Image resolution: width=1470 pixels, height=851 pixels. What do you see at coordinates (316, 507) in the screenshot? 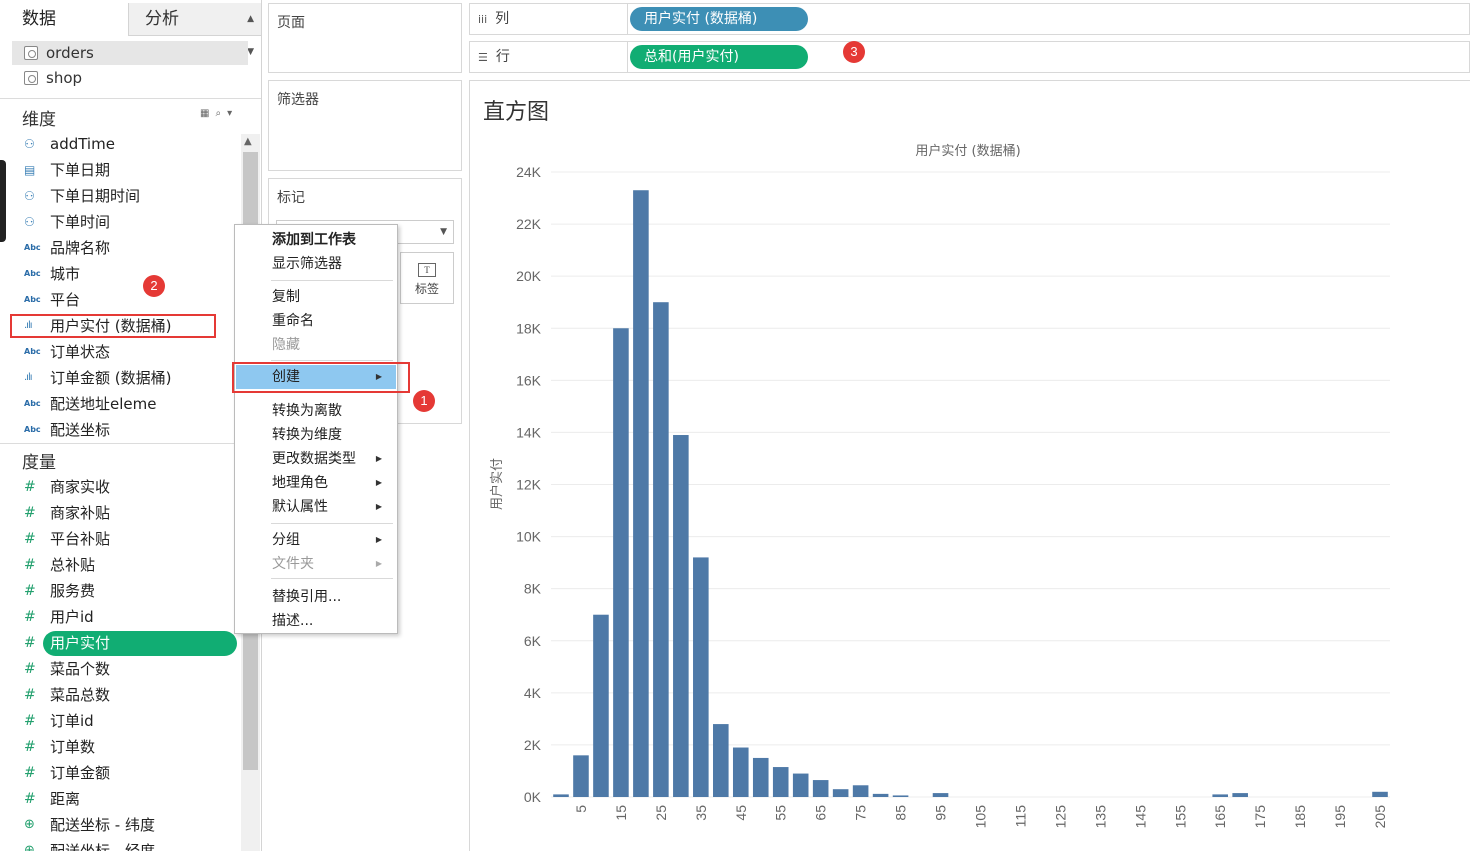
I see `menu-item: 默认属性 ▶` at bounding box center [316, 507].